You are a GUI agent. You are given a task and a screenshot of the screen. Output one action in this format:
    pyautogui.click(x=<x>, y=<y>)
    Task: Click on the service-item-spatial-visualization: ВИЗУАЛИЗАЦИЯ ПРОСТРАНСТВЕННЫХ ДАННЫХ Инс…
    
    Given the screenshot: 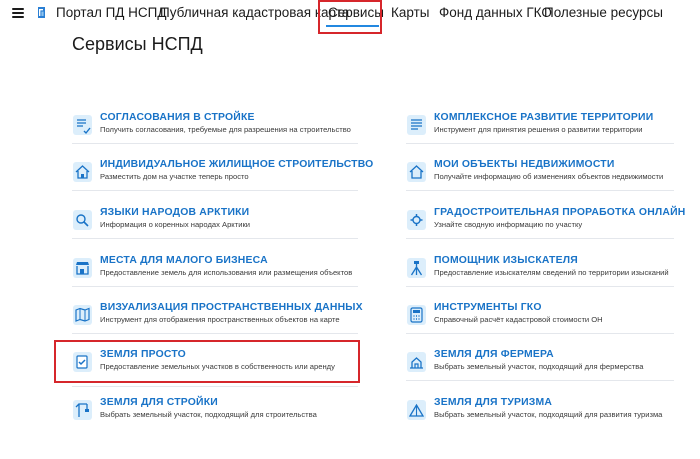 What is the action you would take?
    pyautogui.click(x=222, y=321)
    